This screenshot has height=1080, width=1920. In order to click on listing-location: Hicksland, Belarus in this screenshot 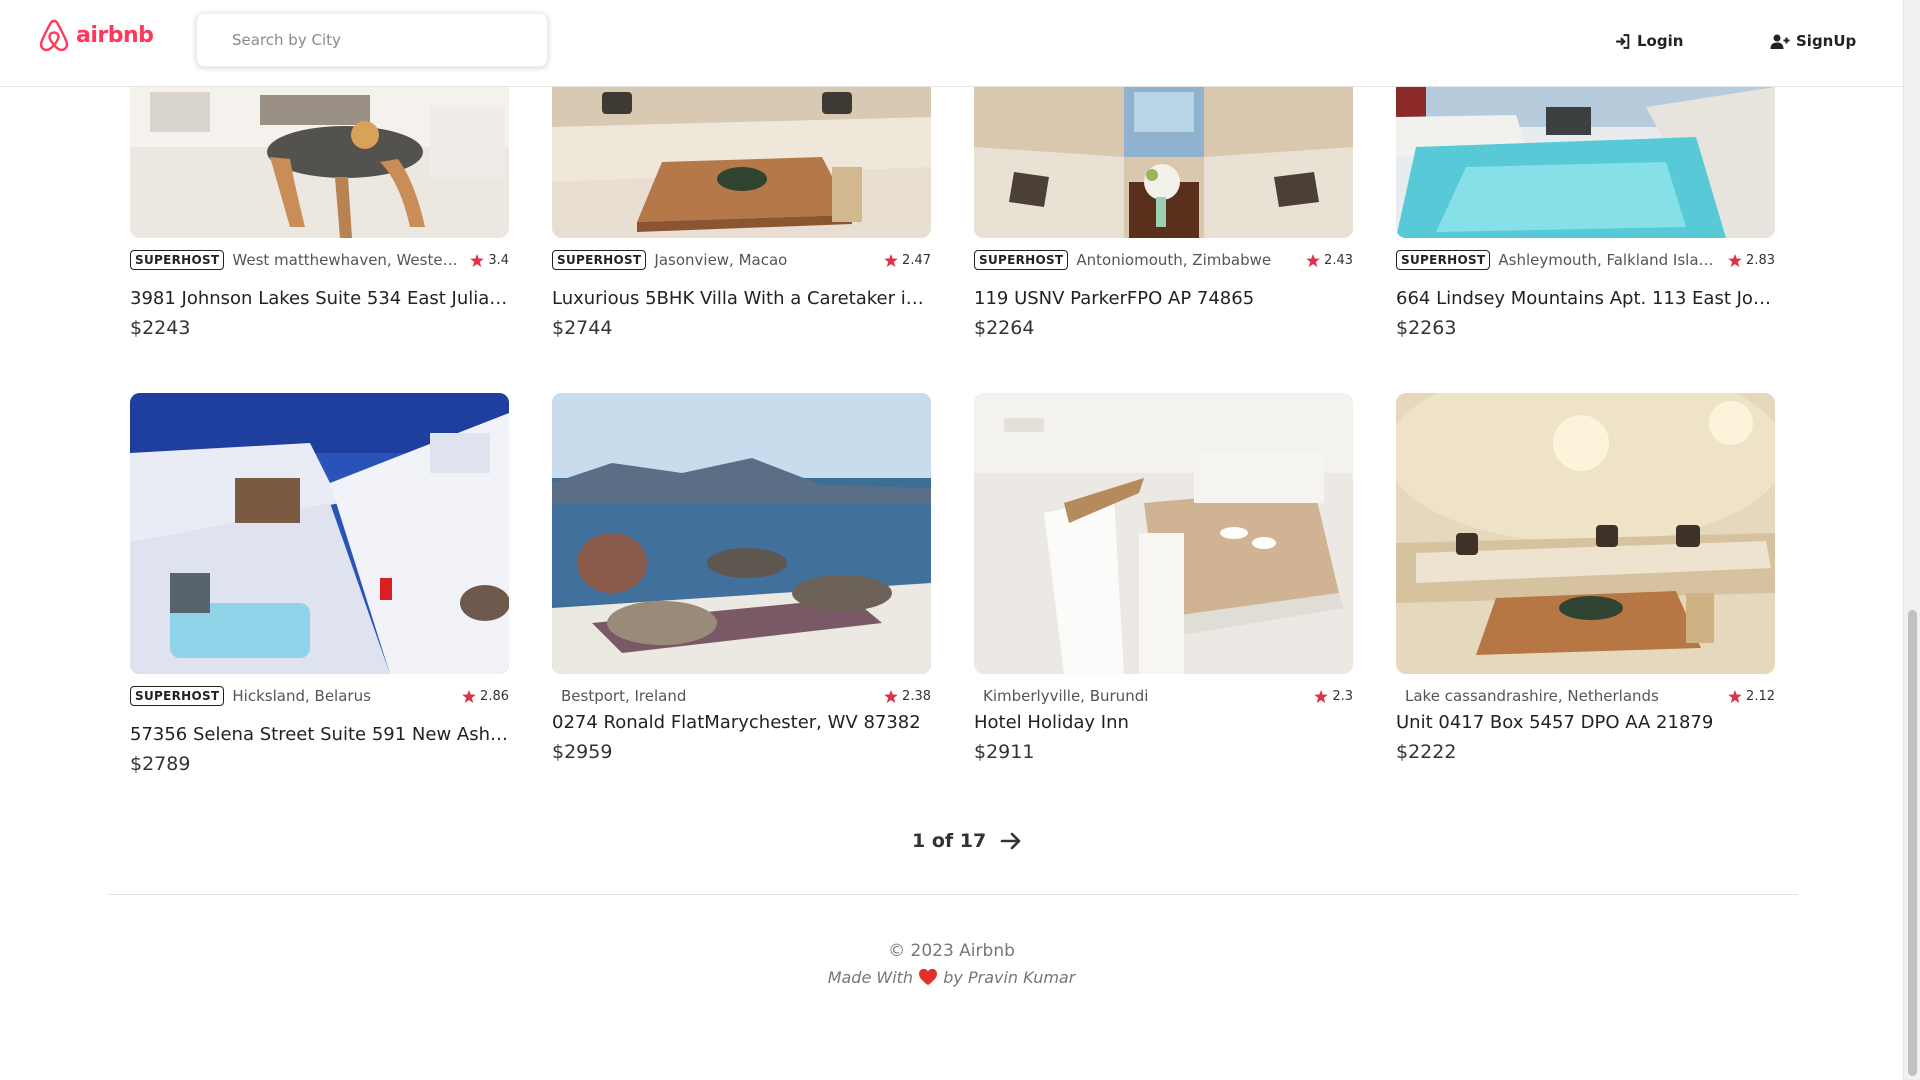, I will do `click(301, 696)`.